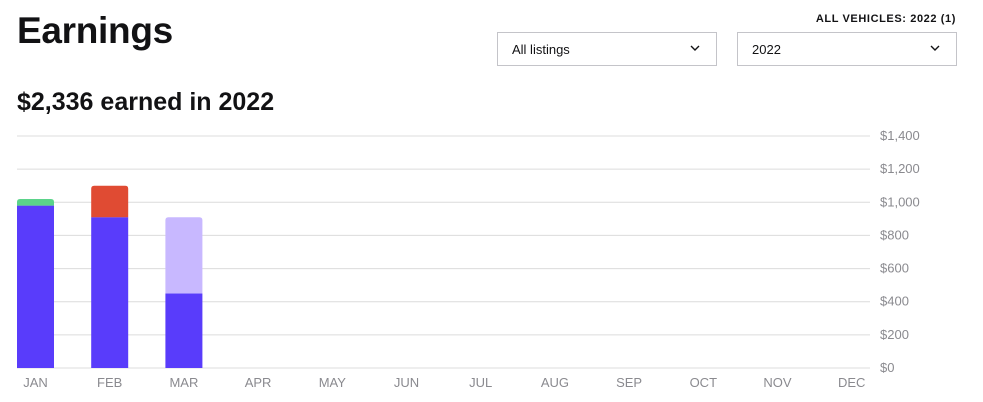 The height and width of the screenshot is (402, 983). What do you see at coordinates (629, 382) in the screenshot?
I see `x-tick-label: SEP` at bounding box center [629, 382].